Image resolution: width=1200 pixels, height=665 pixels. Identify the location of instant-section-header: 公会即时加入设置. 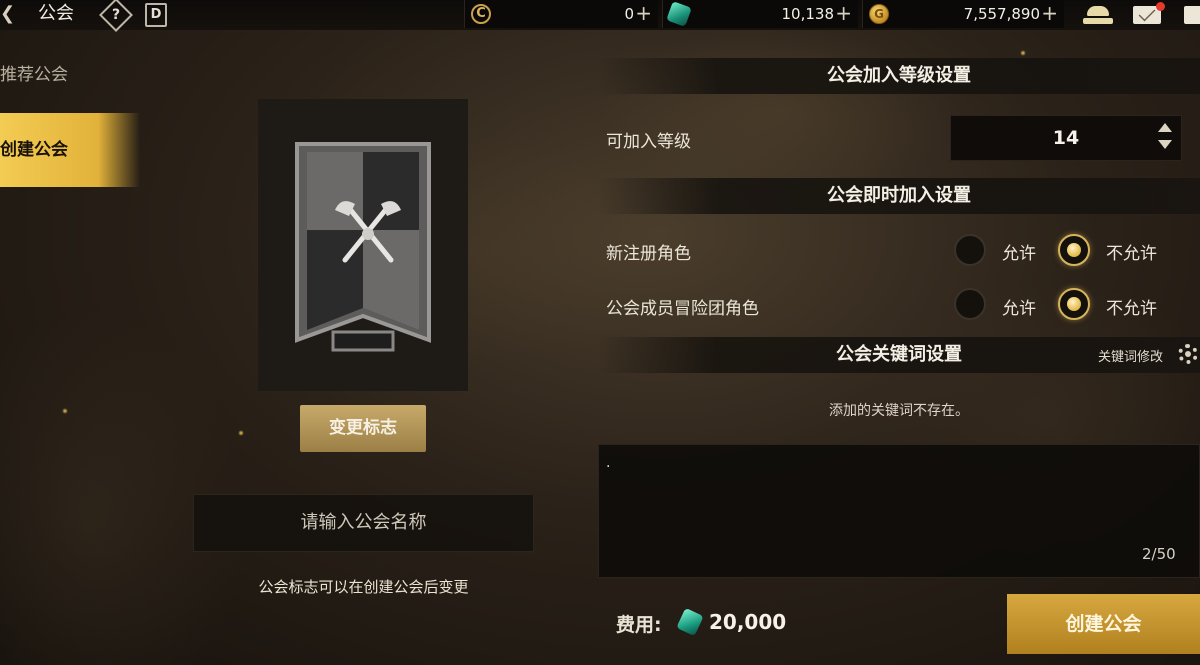
(899, 196).